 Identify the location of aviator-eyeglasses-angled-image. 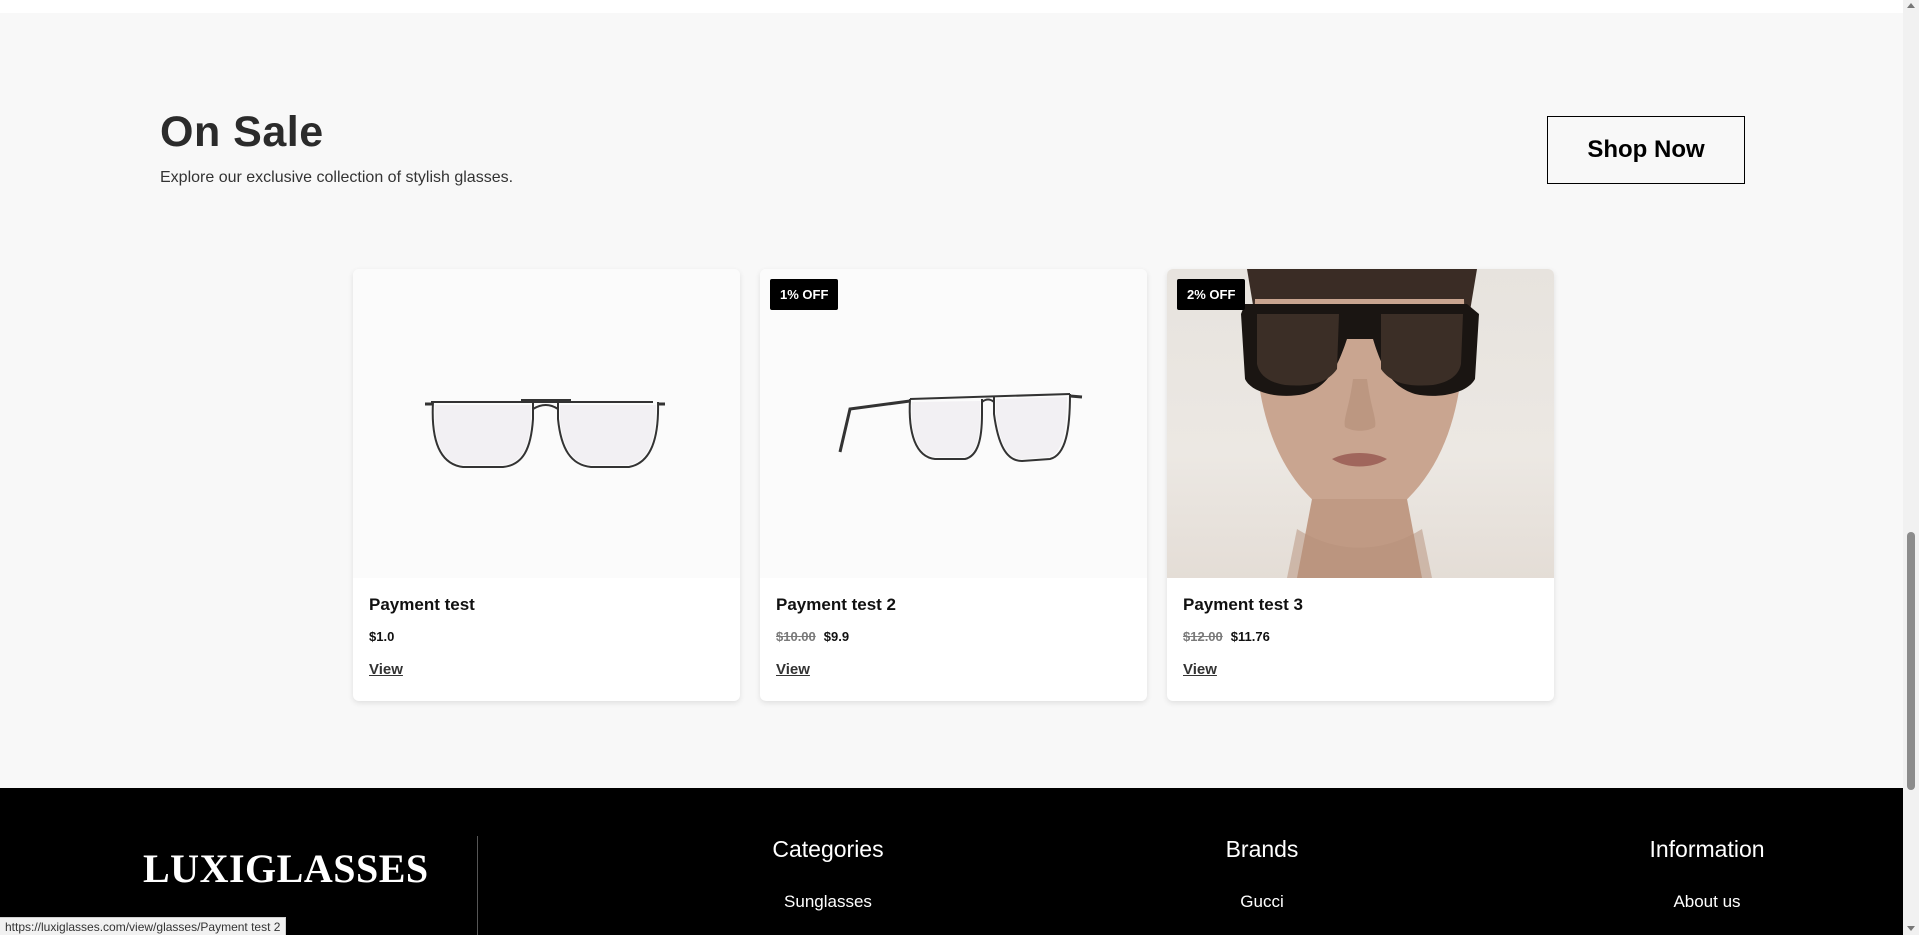
(960, 428).